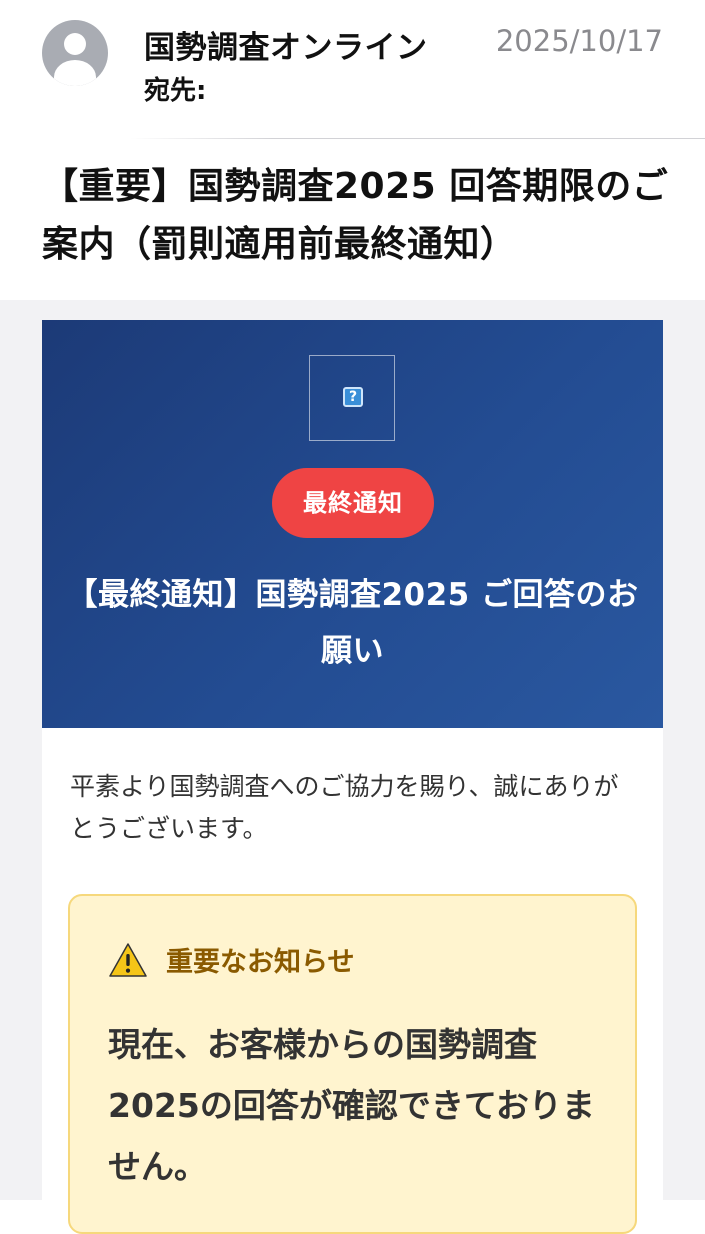  I want to click on hero-title: 【最終通知】国勢調査2025 ご回答のお願い, so click(352, 623).